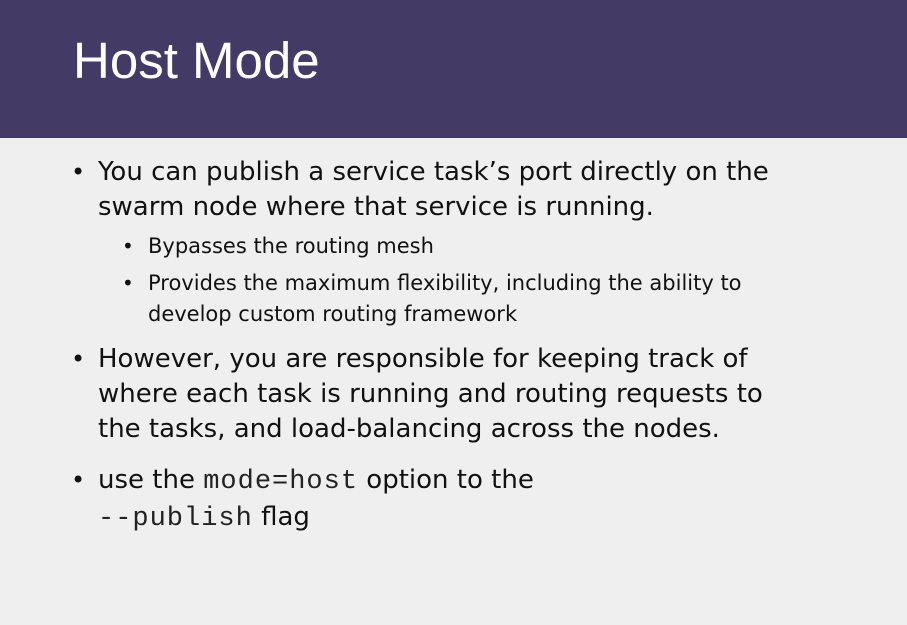 The image size is (907, 625). Describe the element at coordinates (446, 480) in the screenshot. I see `bullet-text-middle: option to the` at that location.